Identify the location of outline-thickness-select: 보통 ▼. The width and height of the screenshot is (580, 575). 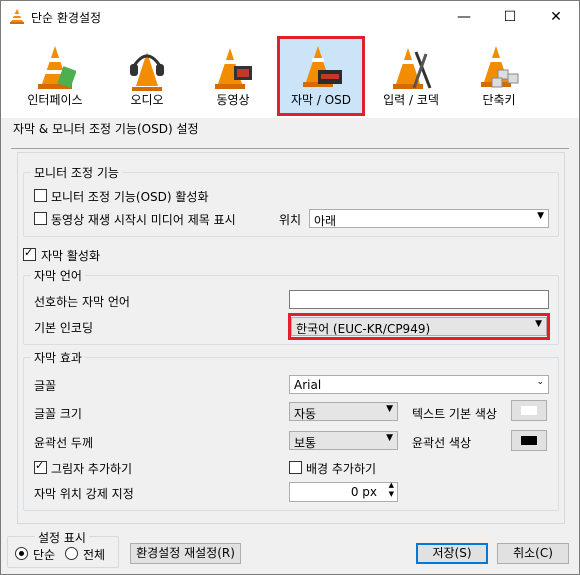
(343, 440).